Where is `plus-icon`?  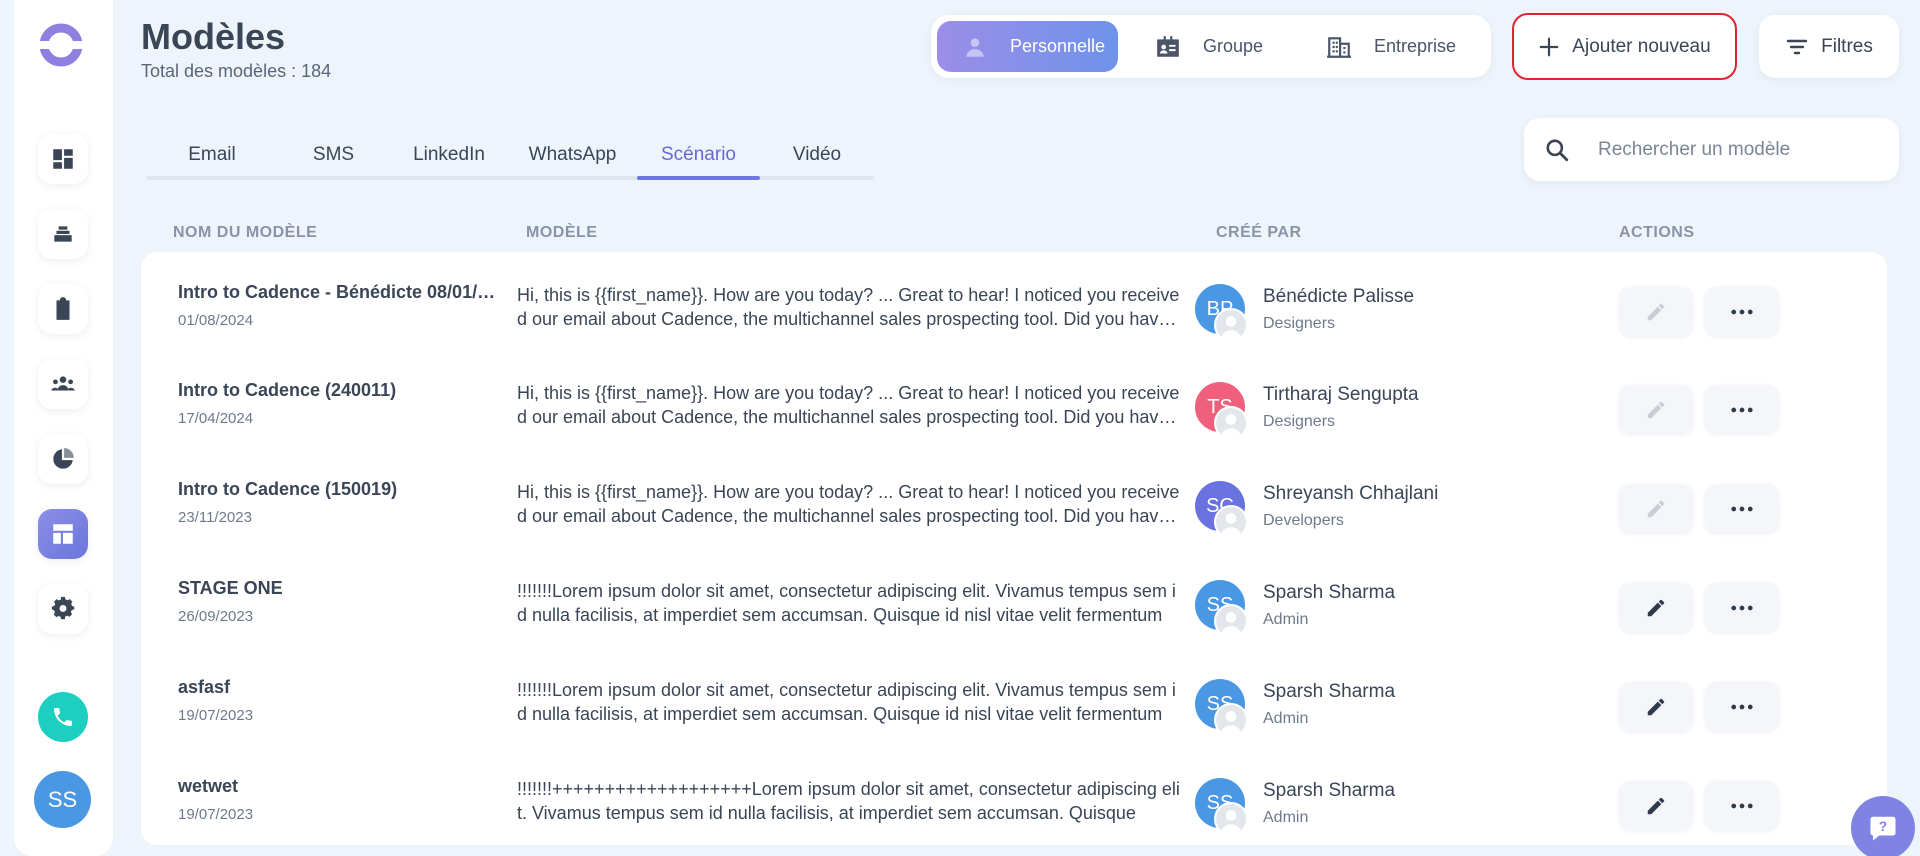
plus-icon is located at coordinates (1549, 46).